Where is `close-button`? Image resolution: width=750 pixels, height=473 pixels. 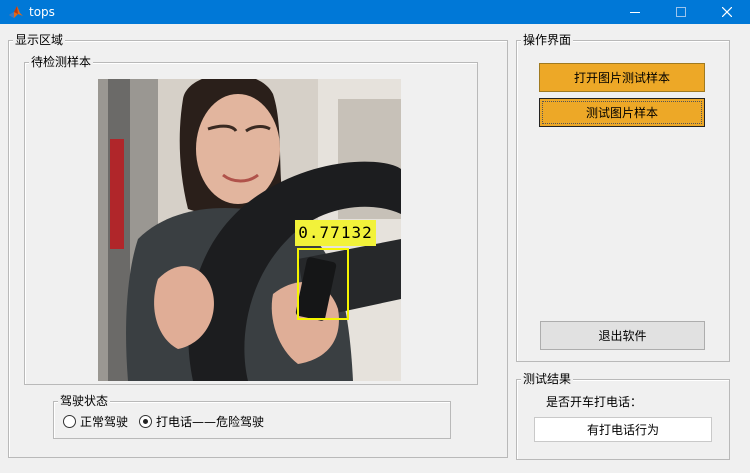 close-button is located at coordinates (727, 12).